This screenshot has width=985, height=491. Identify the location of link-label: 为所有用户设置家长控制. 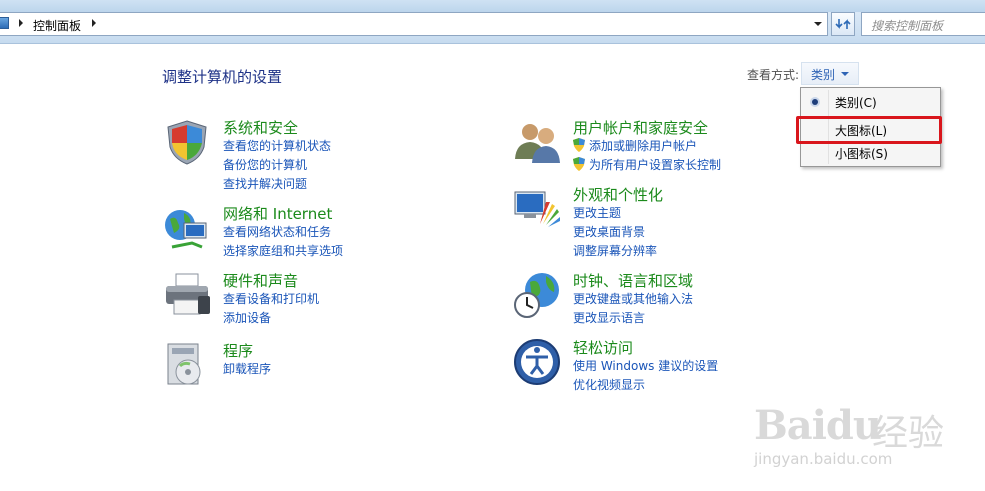
(655, 165).